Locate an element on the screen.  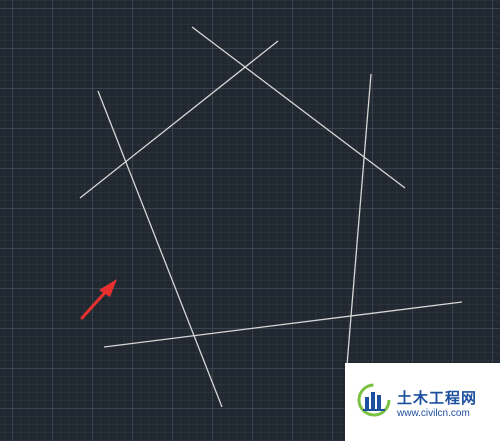
watermark-logo: 土木工程网 www.civilcn.com is located at coordinates (422, 402).